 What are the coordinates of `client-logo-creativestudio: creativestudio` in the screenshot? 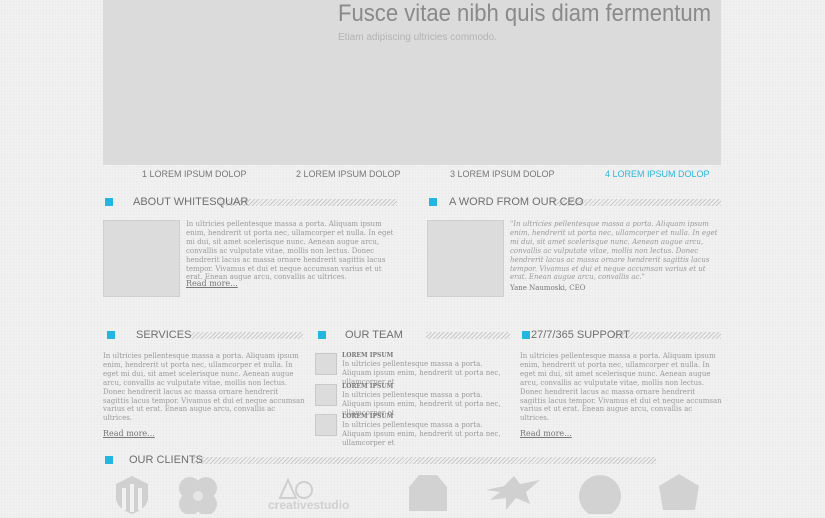 It's located at (313, 495).